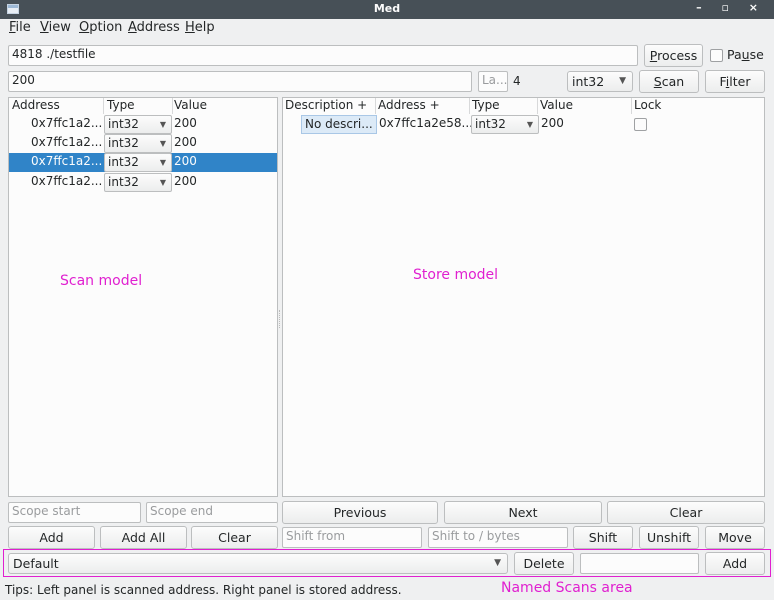 The width and height of the screenshot is (774, 600). What do you see at coordinates (567, 588) in the screenshot?
I see `named-scans-annotation: Named Scans area` at bounding box center [567, 588].